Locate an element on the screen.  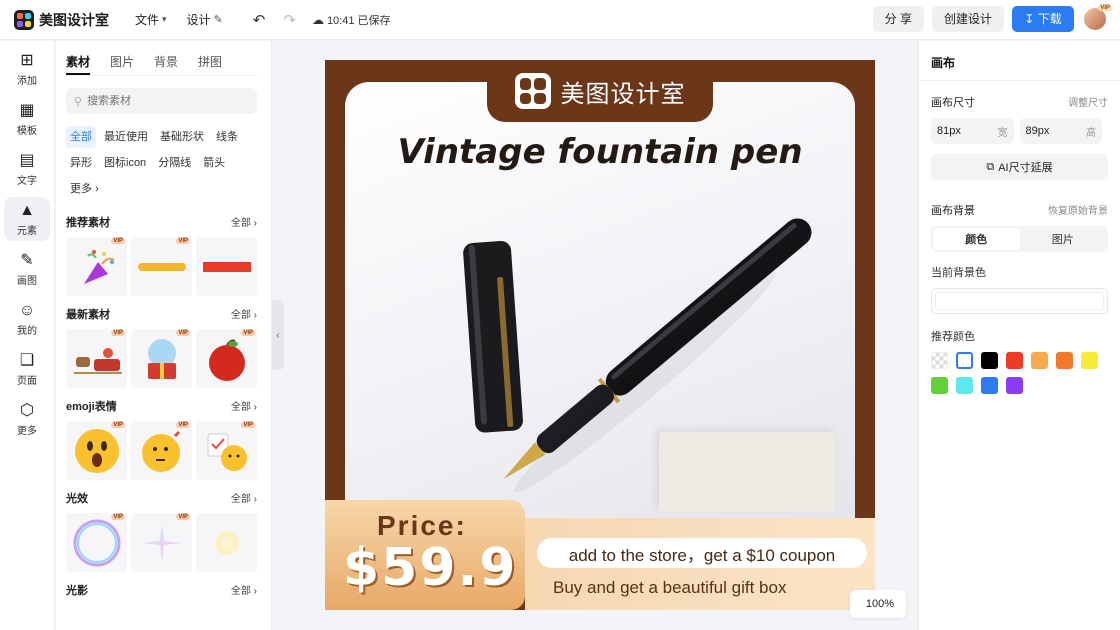
chip-recent: 最近使用 is located at coordinates (126, 137).